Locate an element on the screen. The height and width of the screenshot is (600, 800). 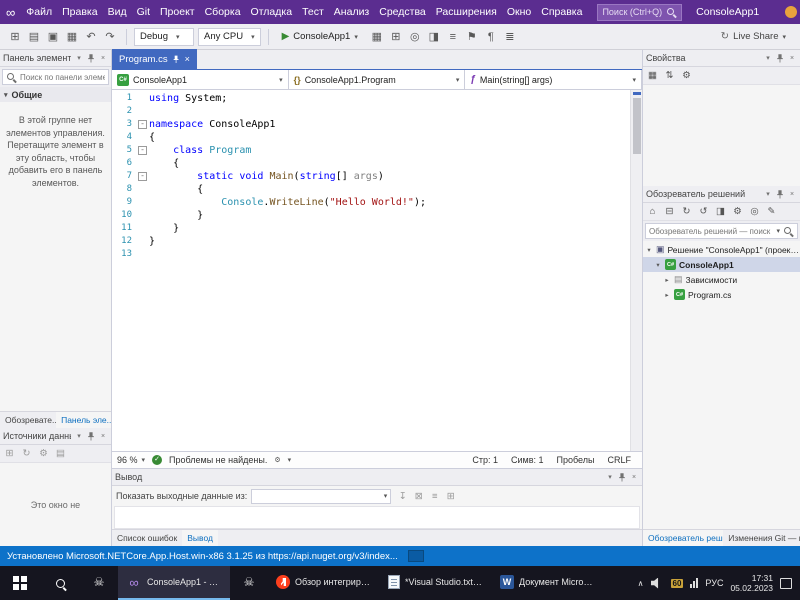
toolbox-section-general: ▾ Общие is located at coordinates (55, 94).